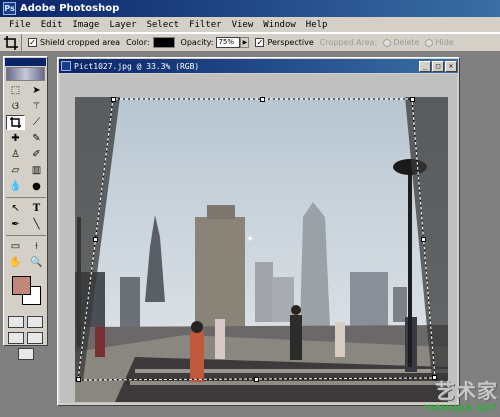  I want to click on path-selection-tool-icon: ↖, so click(15, 208).